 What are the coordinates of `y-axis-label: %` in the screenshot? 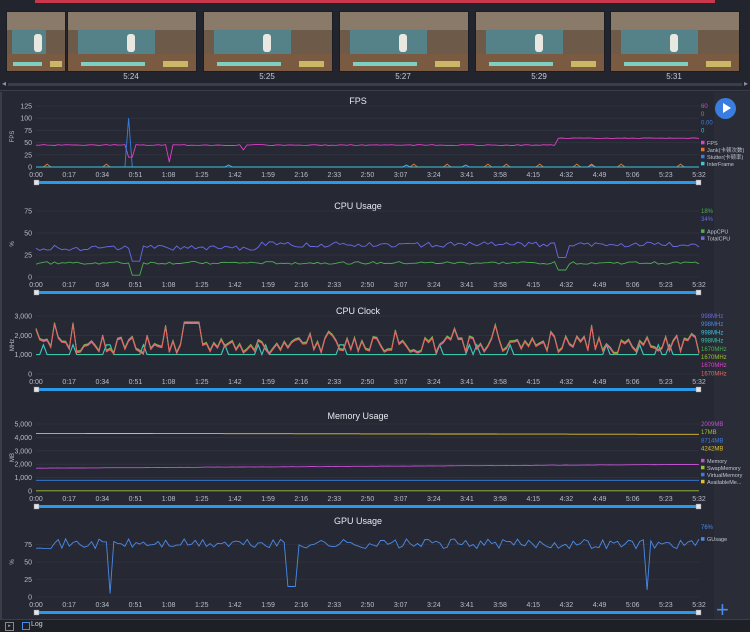 It's located at (13, 244).